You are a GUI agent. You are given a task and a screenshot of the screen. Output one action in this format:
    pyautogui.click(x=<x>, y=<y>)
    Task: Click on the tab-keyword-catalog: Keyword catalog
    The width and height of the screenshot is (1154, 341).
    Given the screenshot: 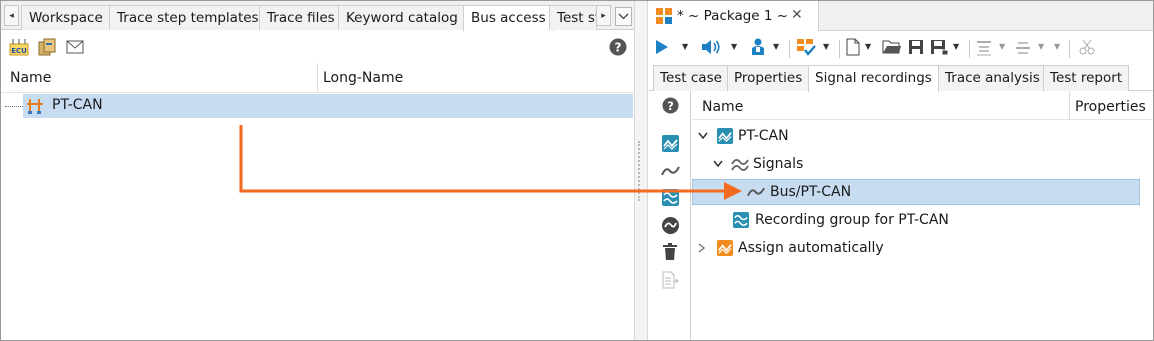 What is the action you would take?
    pyautogui.click(x=402, y=17)
    